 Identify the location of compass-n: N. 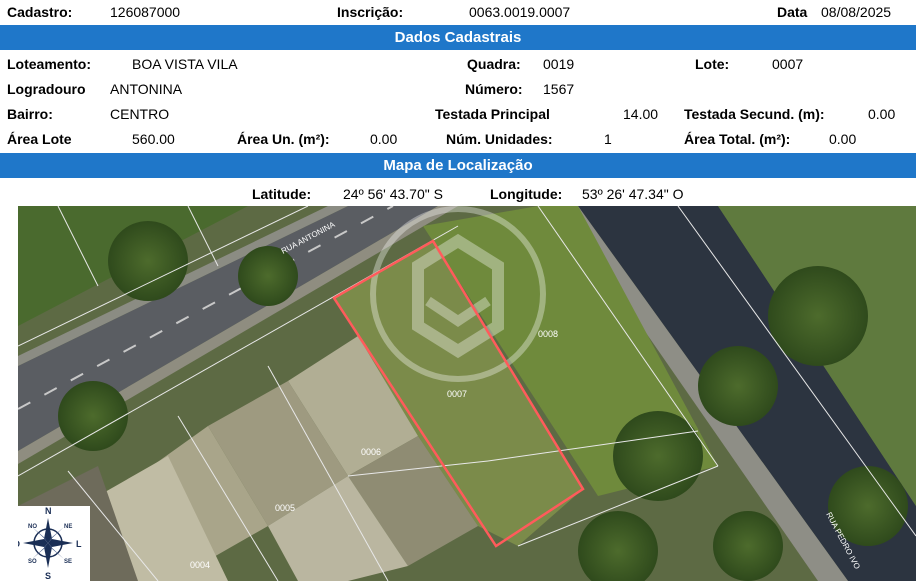
(48, 511).